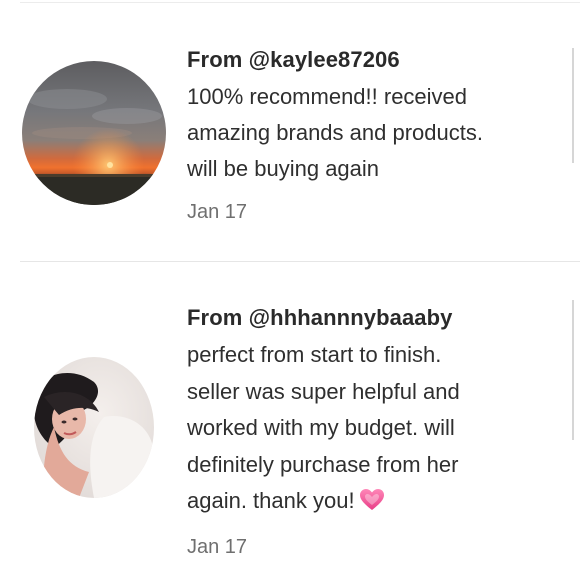 This screenshot has height=580, width=580. I want to click on heart-emoji-icon, so click(372, 505).